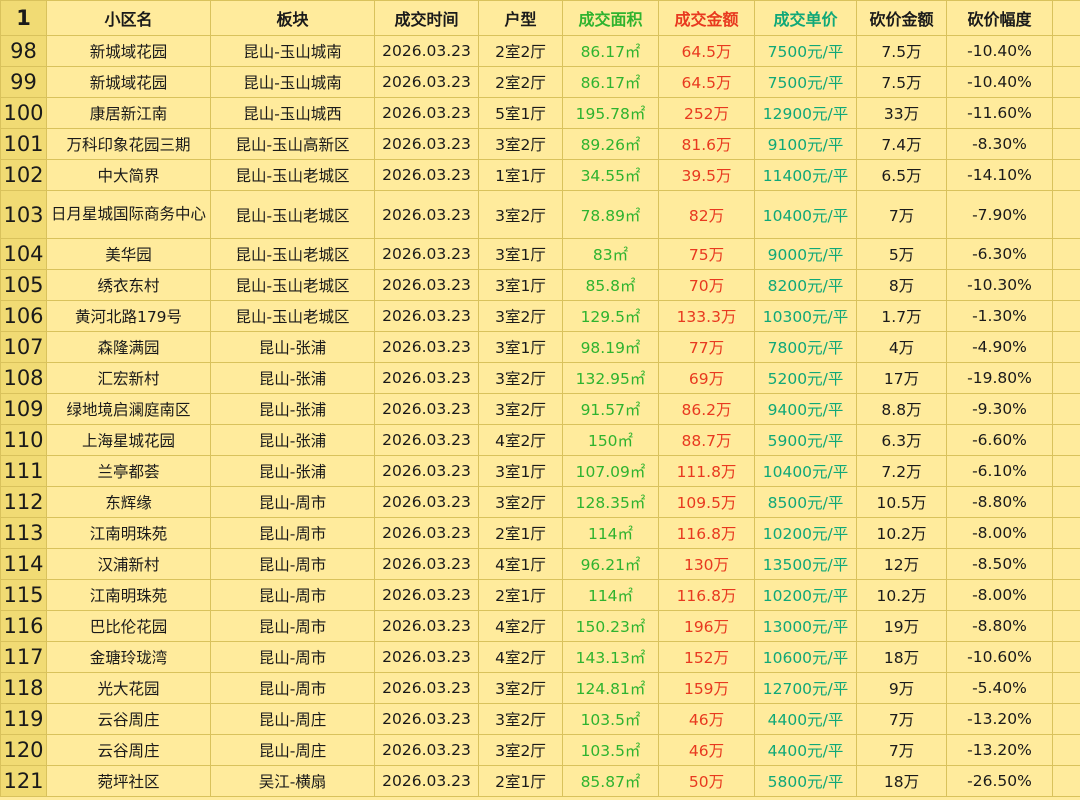 The width and height of the screenshot is (1080, 800). I want to click on row-number: 112, so click(23, 502).